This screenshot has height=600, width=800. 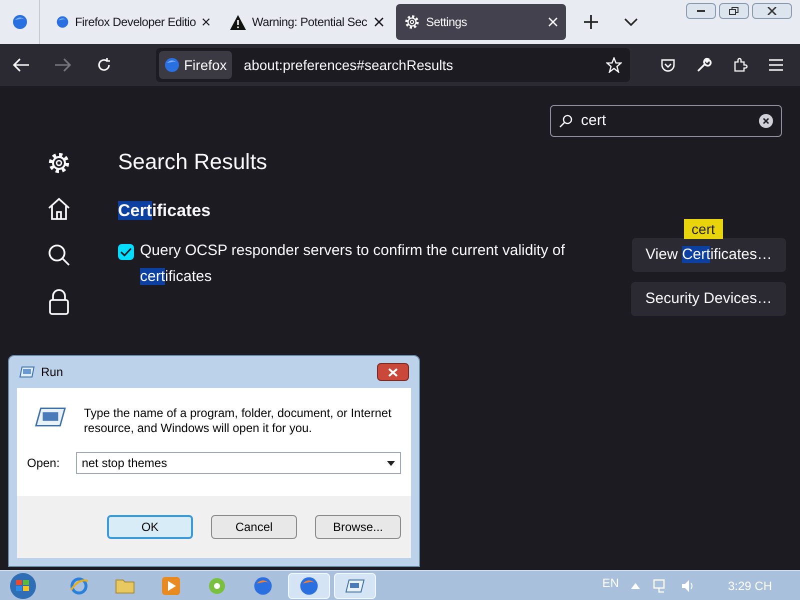 I want to click on page-heading: Search Results, so click(x=193, y=162).